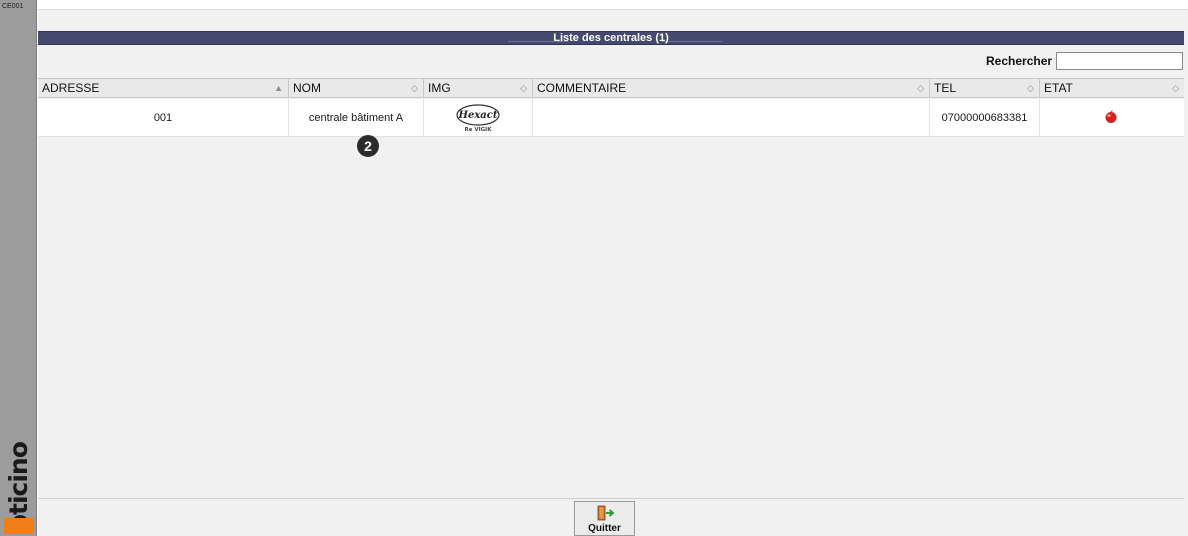  I want to click on logo-text: Hexact, so click(478, 115).